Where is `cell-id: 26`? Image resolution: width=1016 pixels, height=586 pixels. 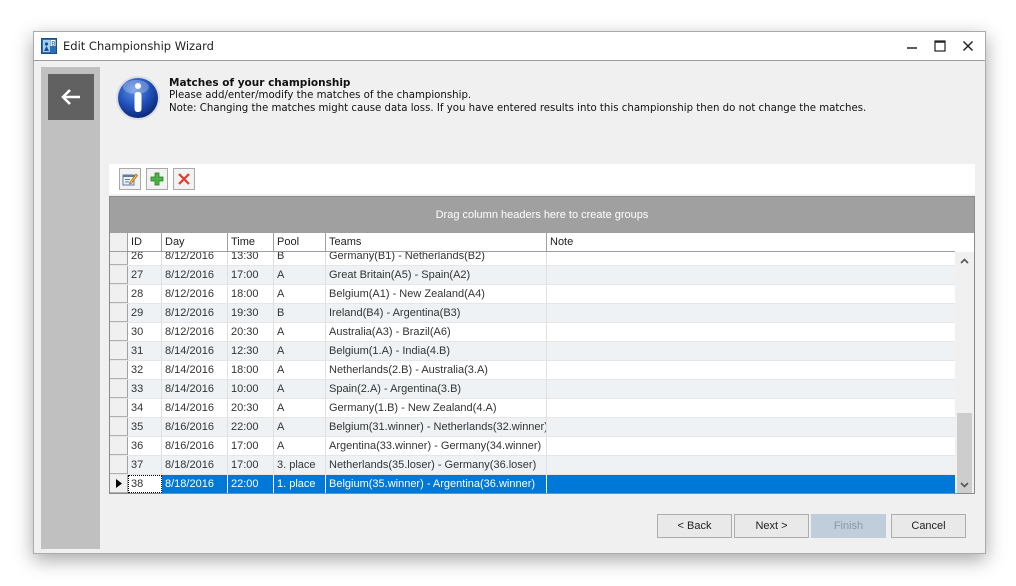
cell-id: 26 is located at coordinates (145, 258).